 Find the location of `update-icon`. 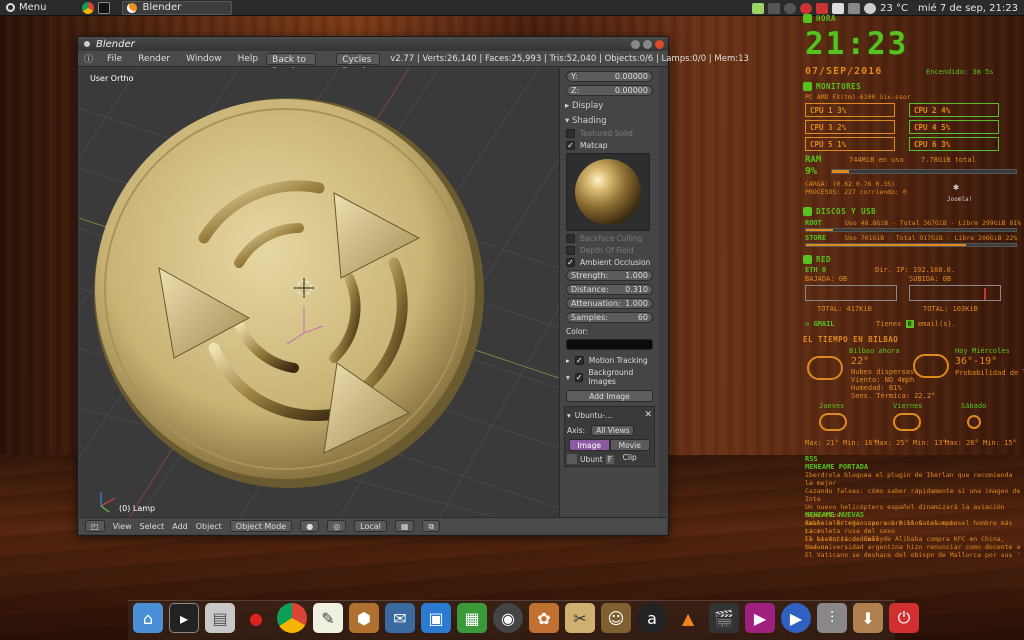

update-icon is located at coordinates (790, 8).